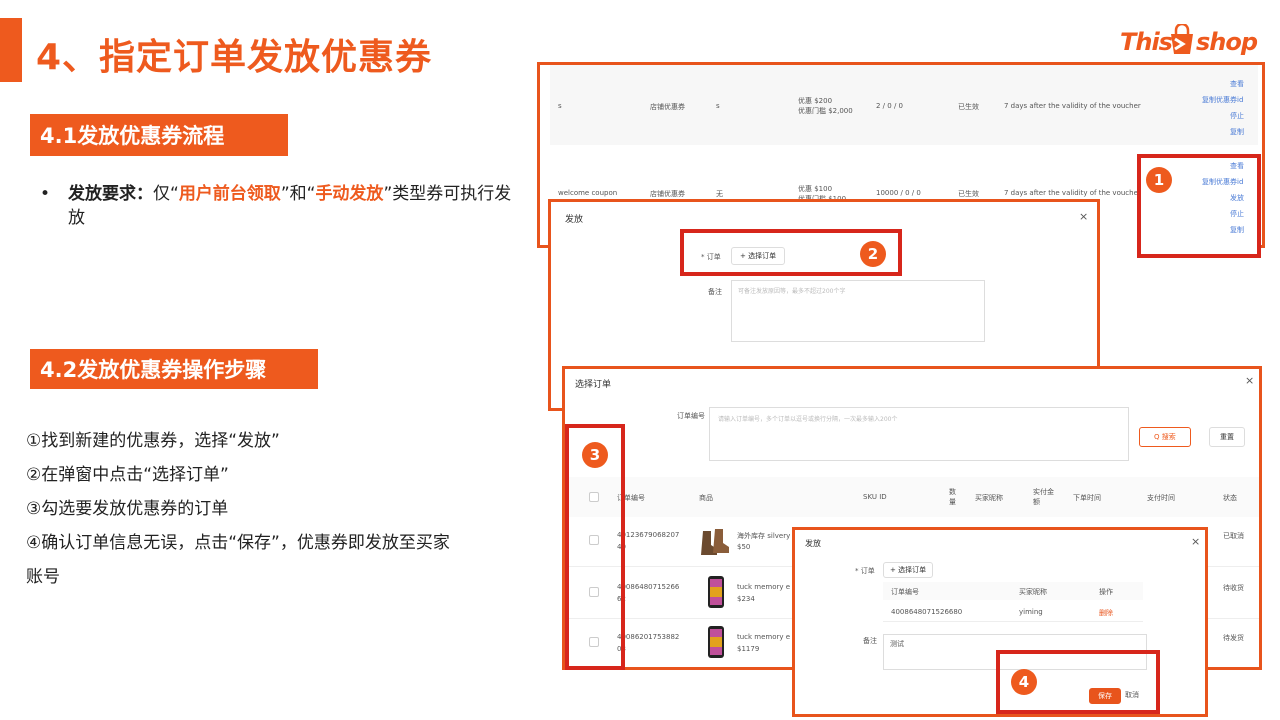 This screenshot has width=1280, height=720. I want to click on shopping-bag-icon, so click(1182, 39).